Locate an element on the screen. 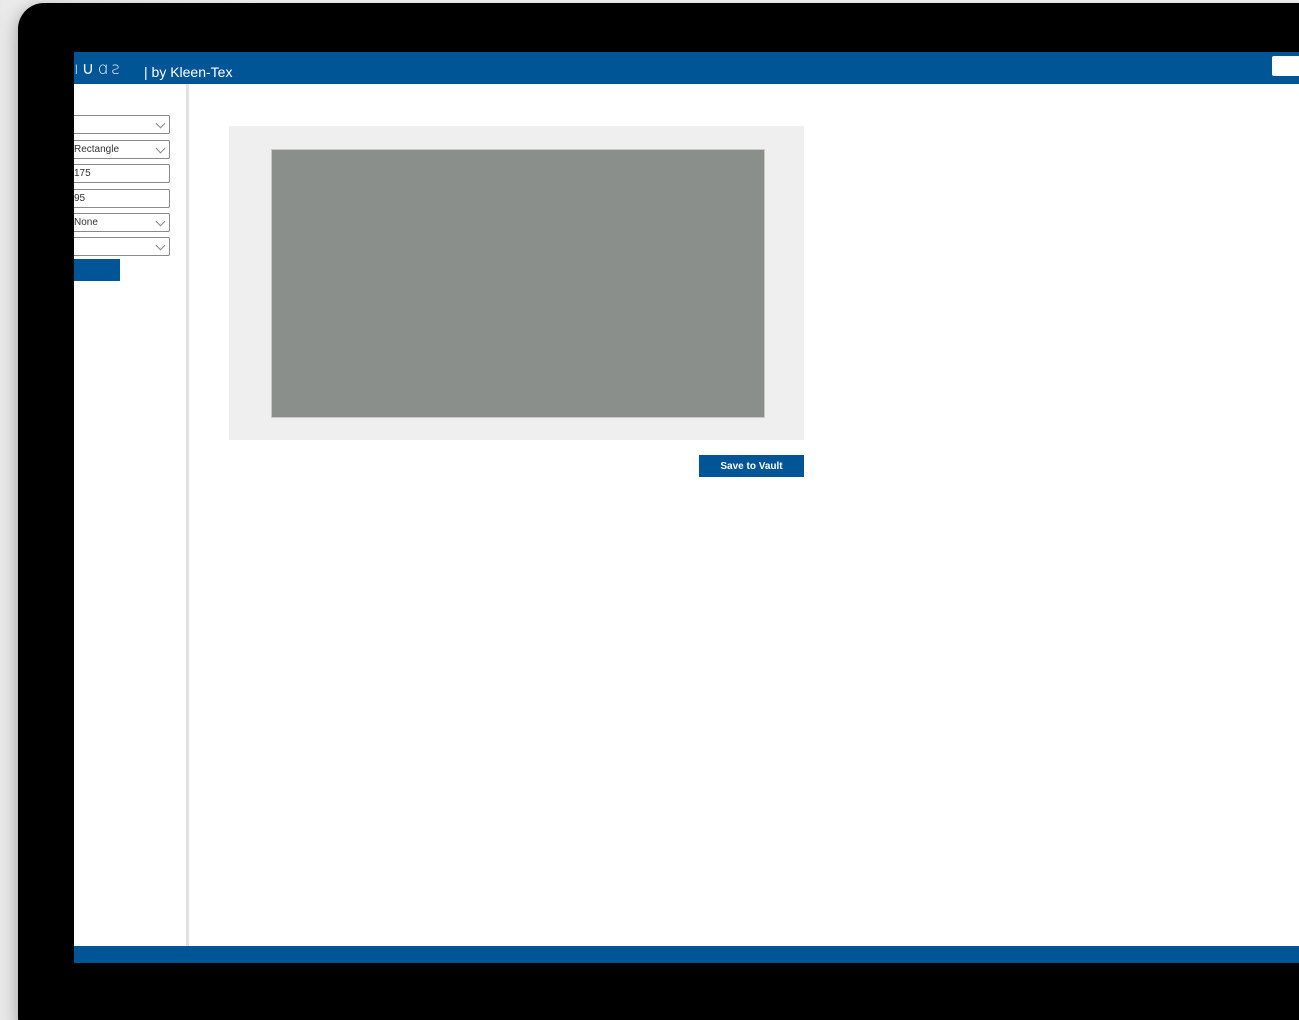 The height and width of the screenshot is (1020, 1299). canvas-shape-preview is located at coordinates (518, 283).